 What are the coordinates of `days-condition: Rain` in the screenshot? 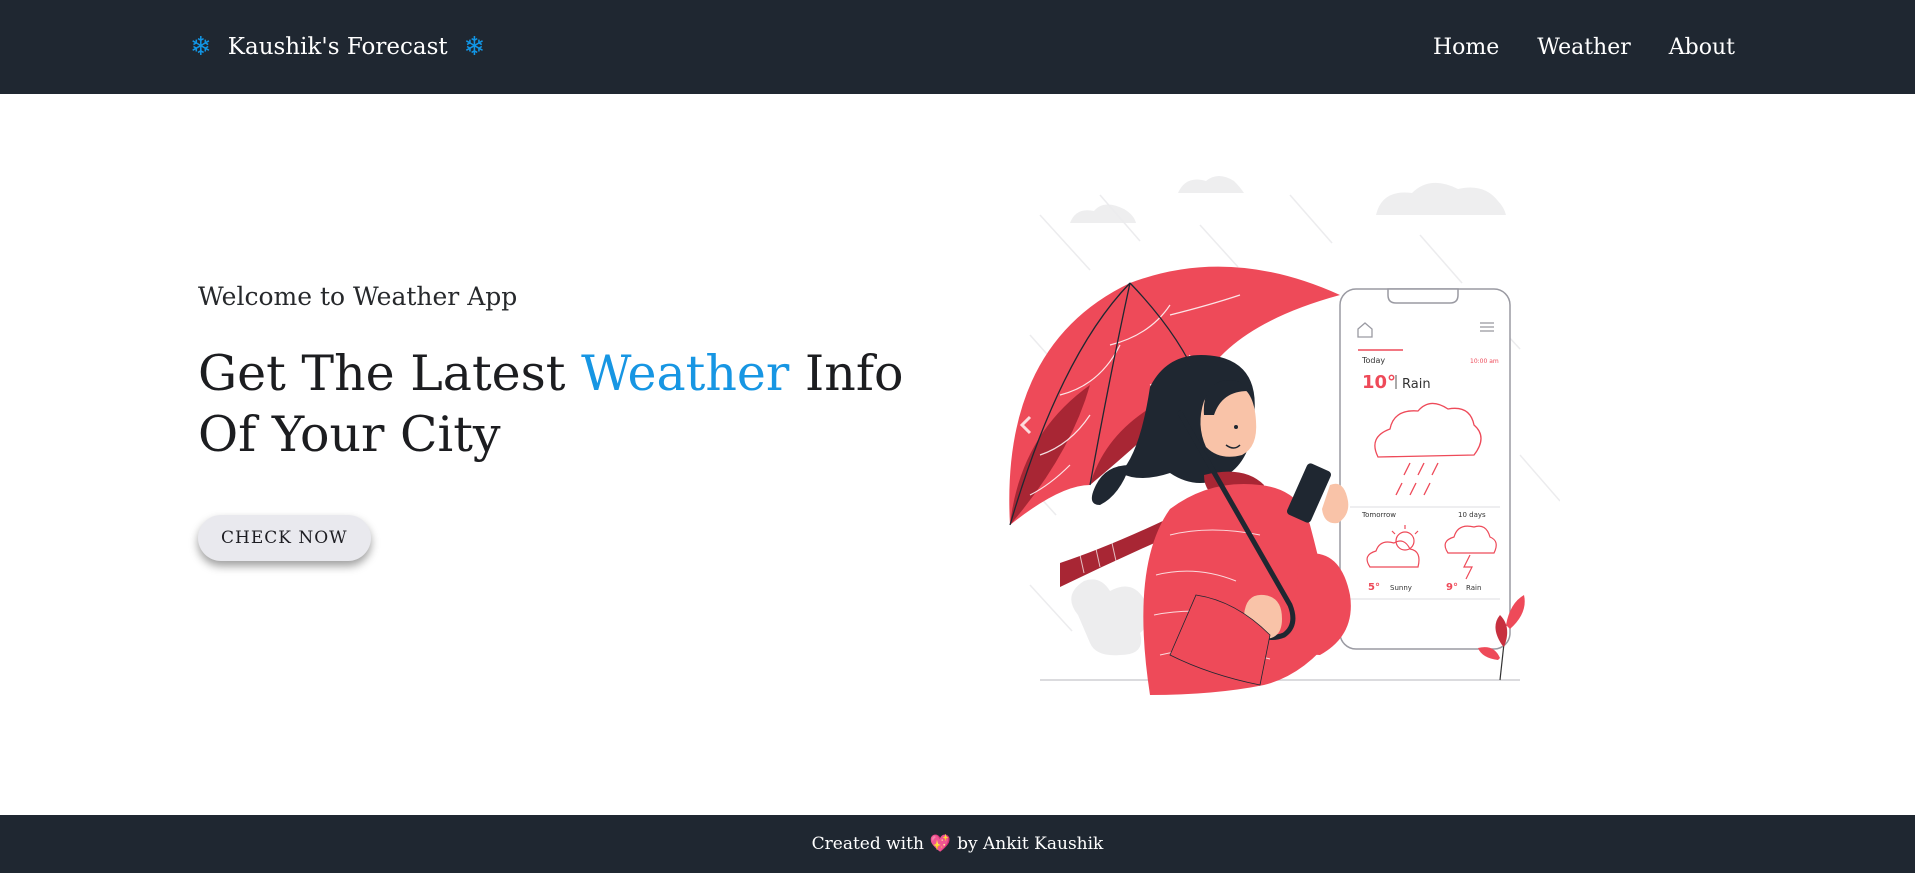 It's located at (1473, 588).